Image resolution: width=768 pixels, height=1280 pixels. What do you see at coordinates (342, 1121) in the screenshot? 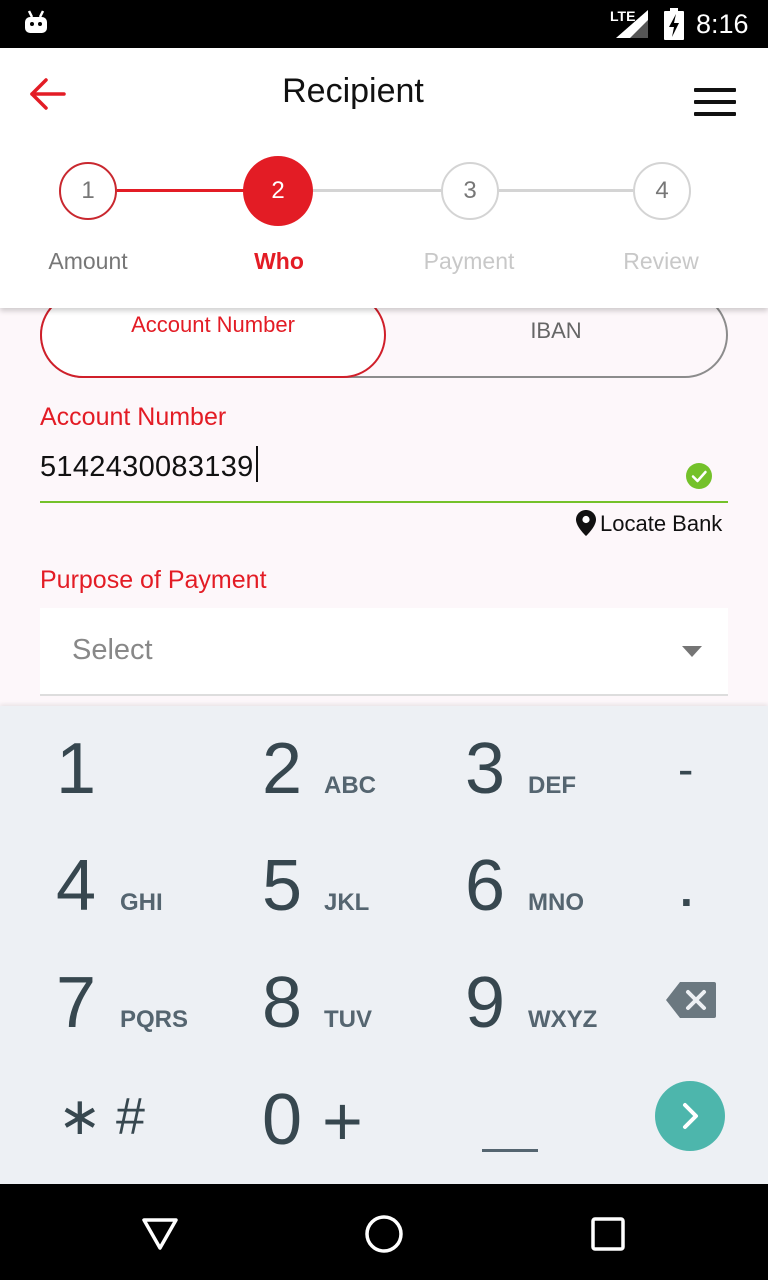
I see `key-plus: +` at bounding box center [342, 1121].